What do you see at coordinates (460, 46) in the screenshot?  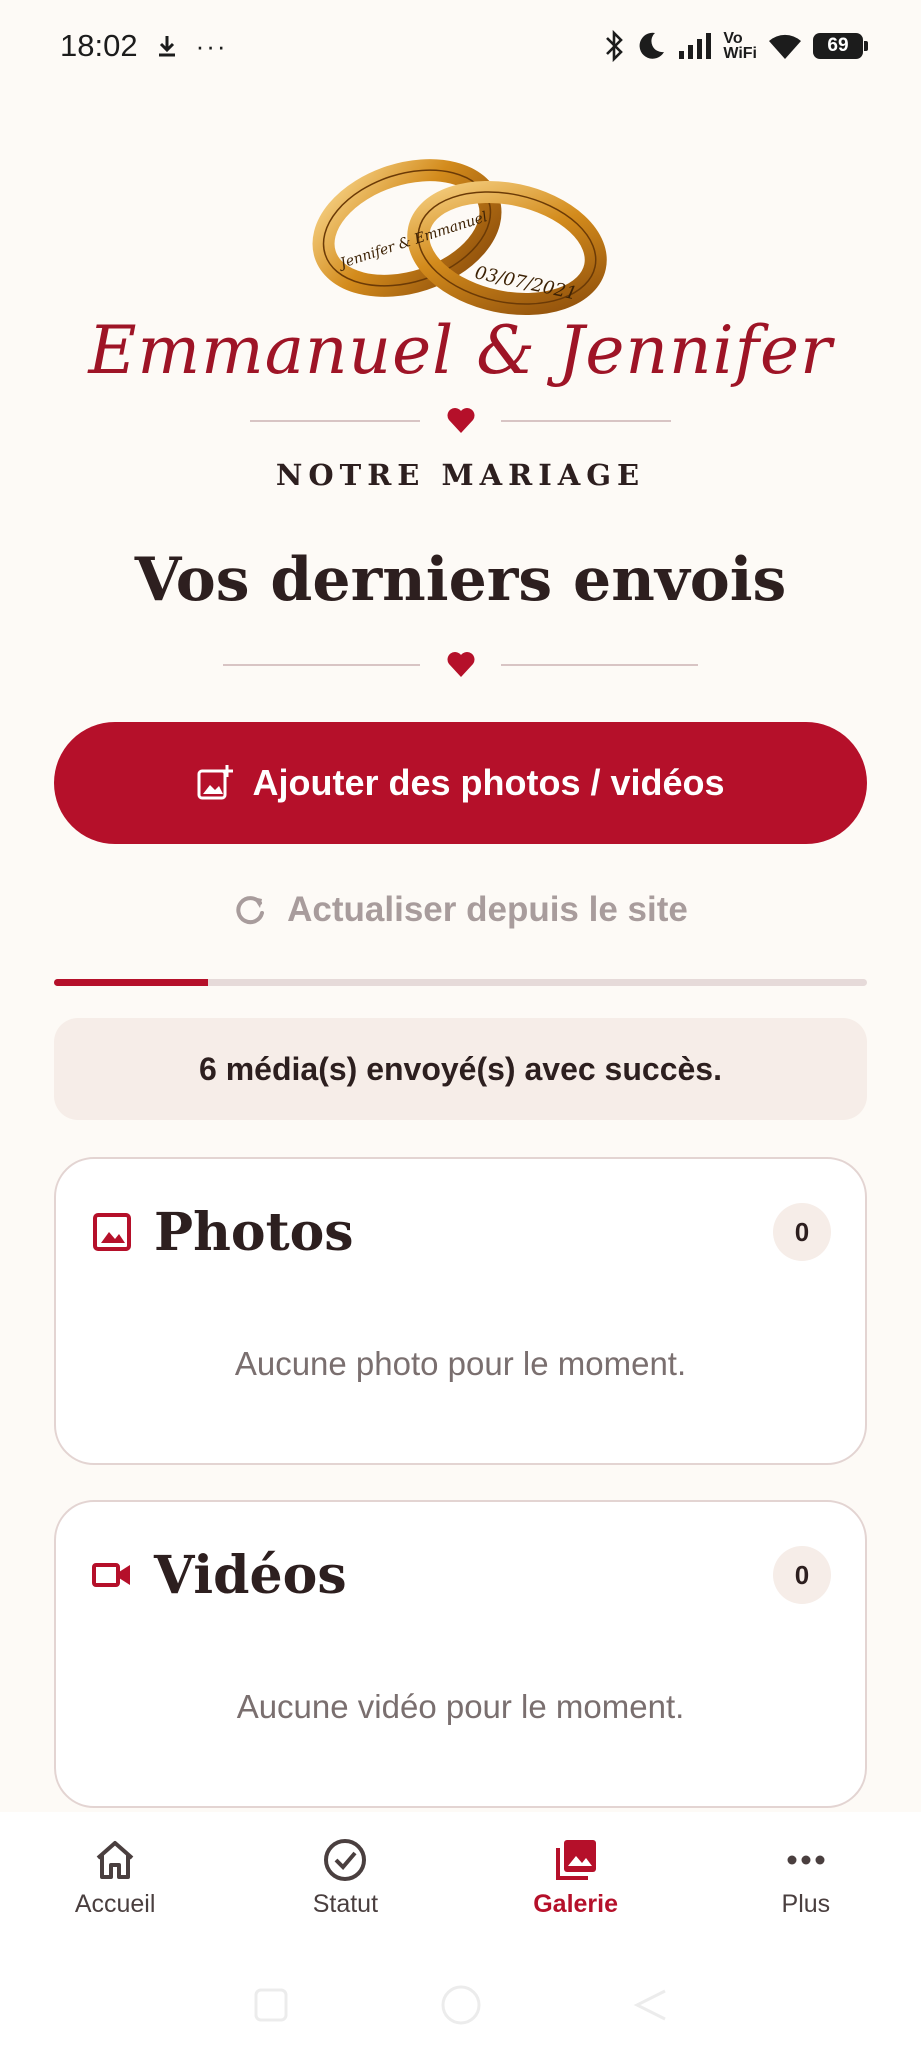 I see `status-bar: 18:02 ··· Vo WiFi 69` at bounding box center [460, 46].